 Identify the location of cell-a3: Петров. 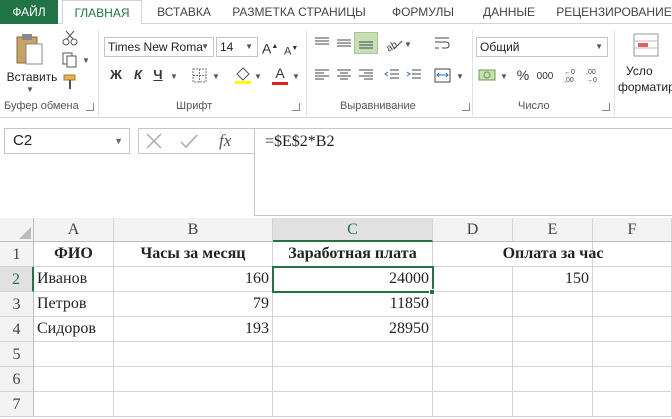
(74, 304).